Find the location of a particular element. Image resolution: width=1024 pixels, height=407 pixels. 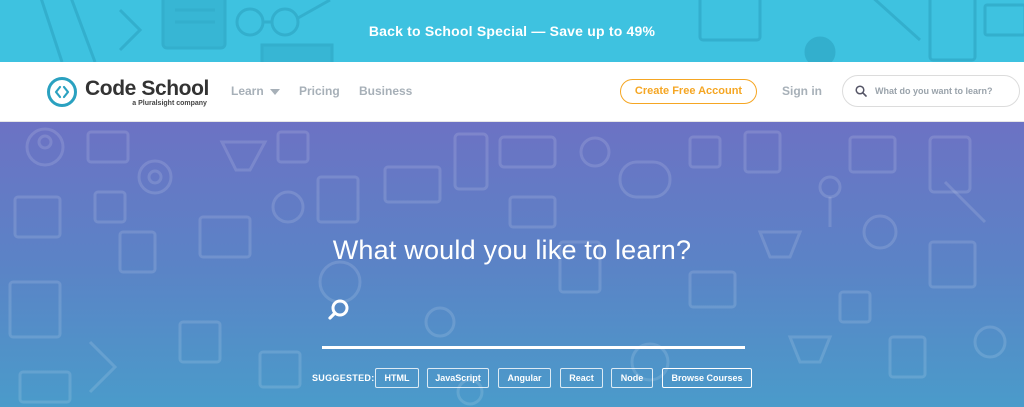

suggestion-html: HTML is located at coordinates (397, 378).